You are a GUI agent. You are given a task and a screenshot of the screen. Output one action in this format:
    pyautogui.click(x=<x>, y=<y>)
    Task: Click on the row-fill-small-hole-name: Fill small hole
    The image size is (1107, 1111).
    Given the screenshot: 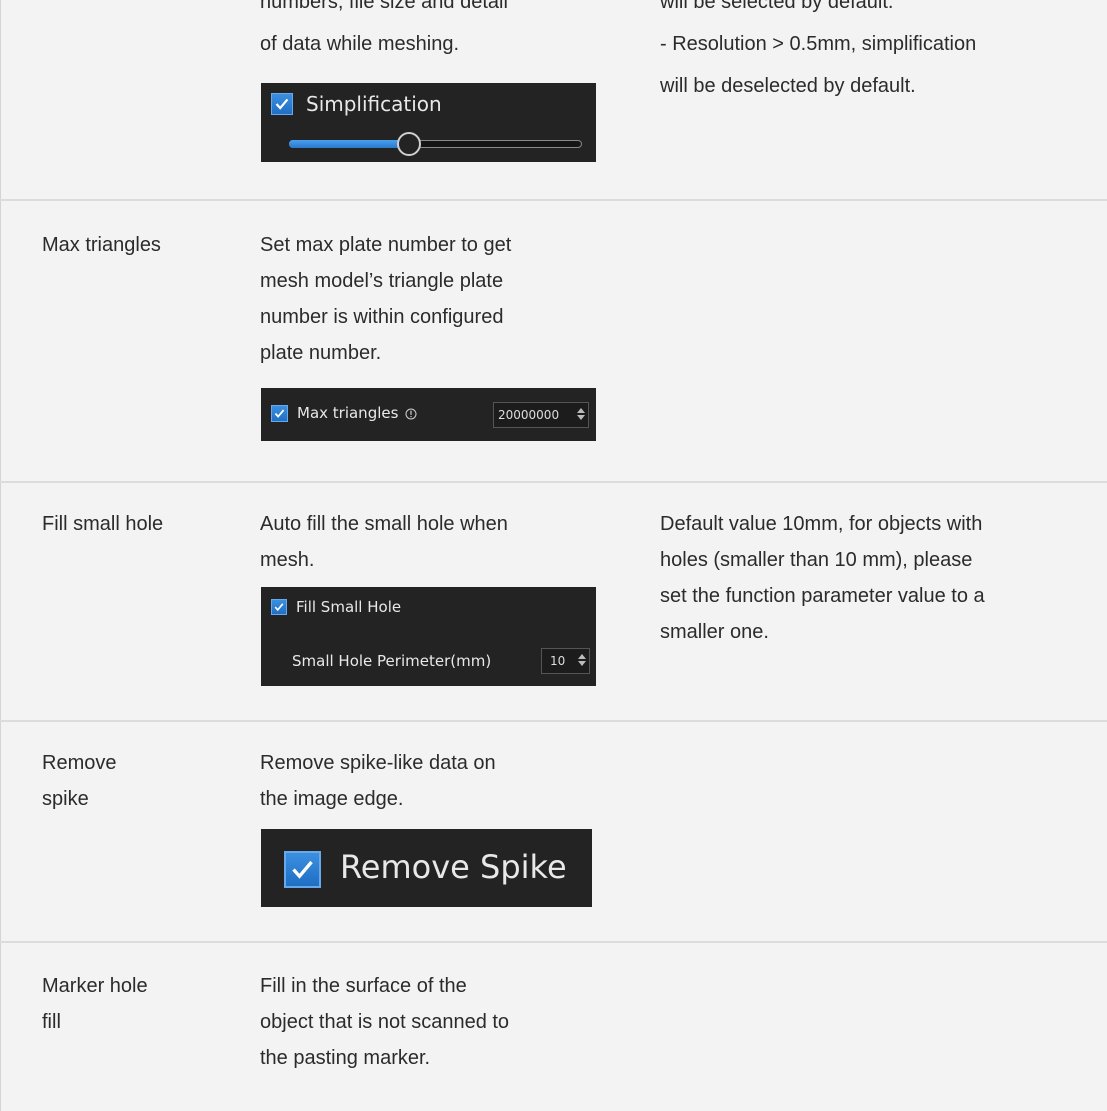 What is the action you would take?
    pyautogui.click(x=127, y=524)
    